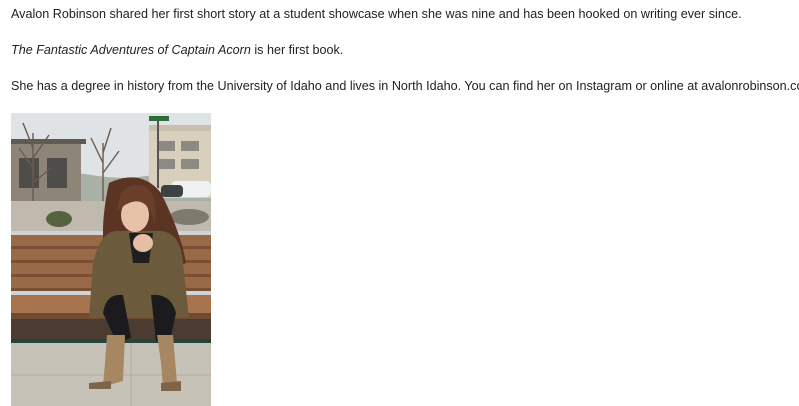 The image size is (799, 406). Describe the element at coordinates (297, 50) in the screenshot. I see `book-suffix: is her first book.` at that location.